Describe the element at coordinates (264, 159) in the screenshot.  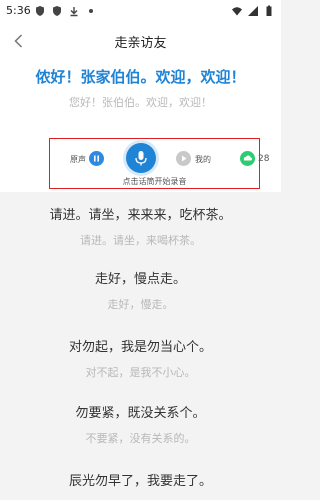
I see `score-value: 28` at that location.